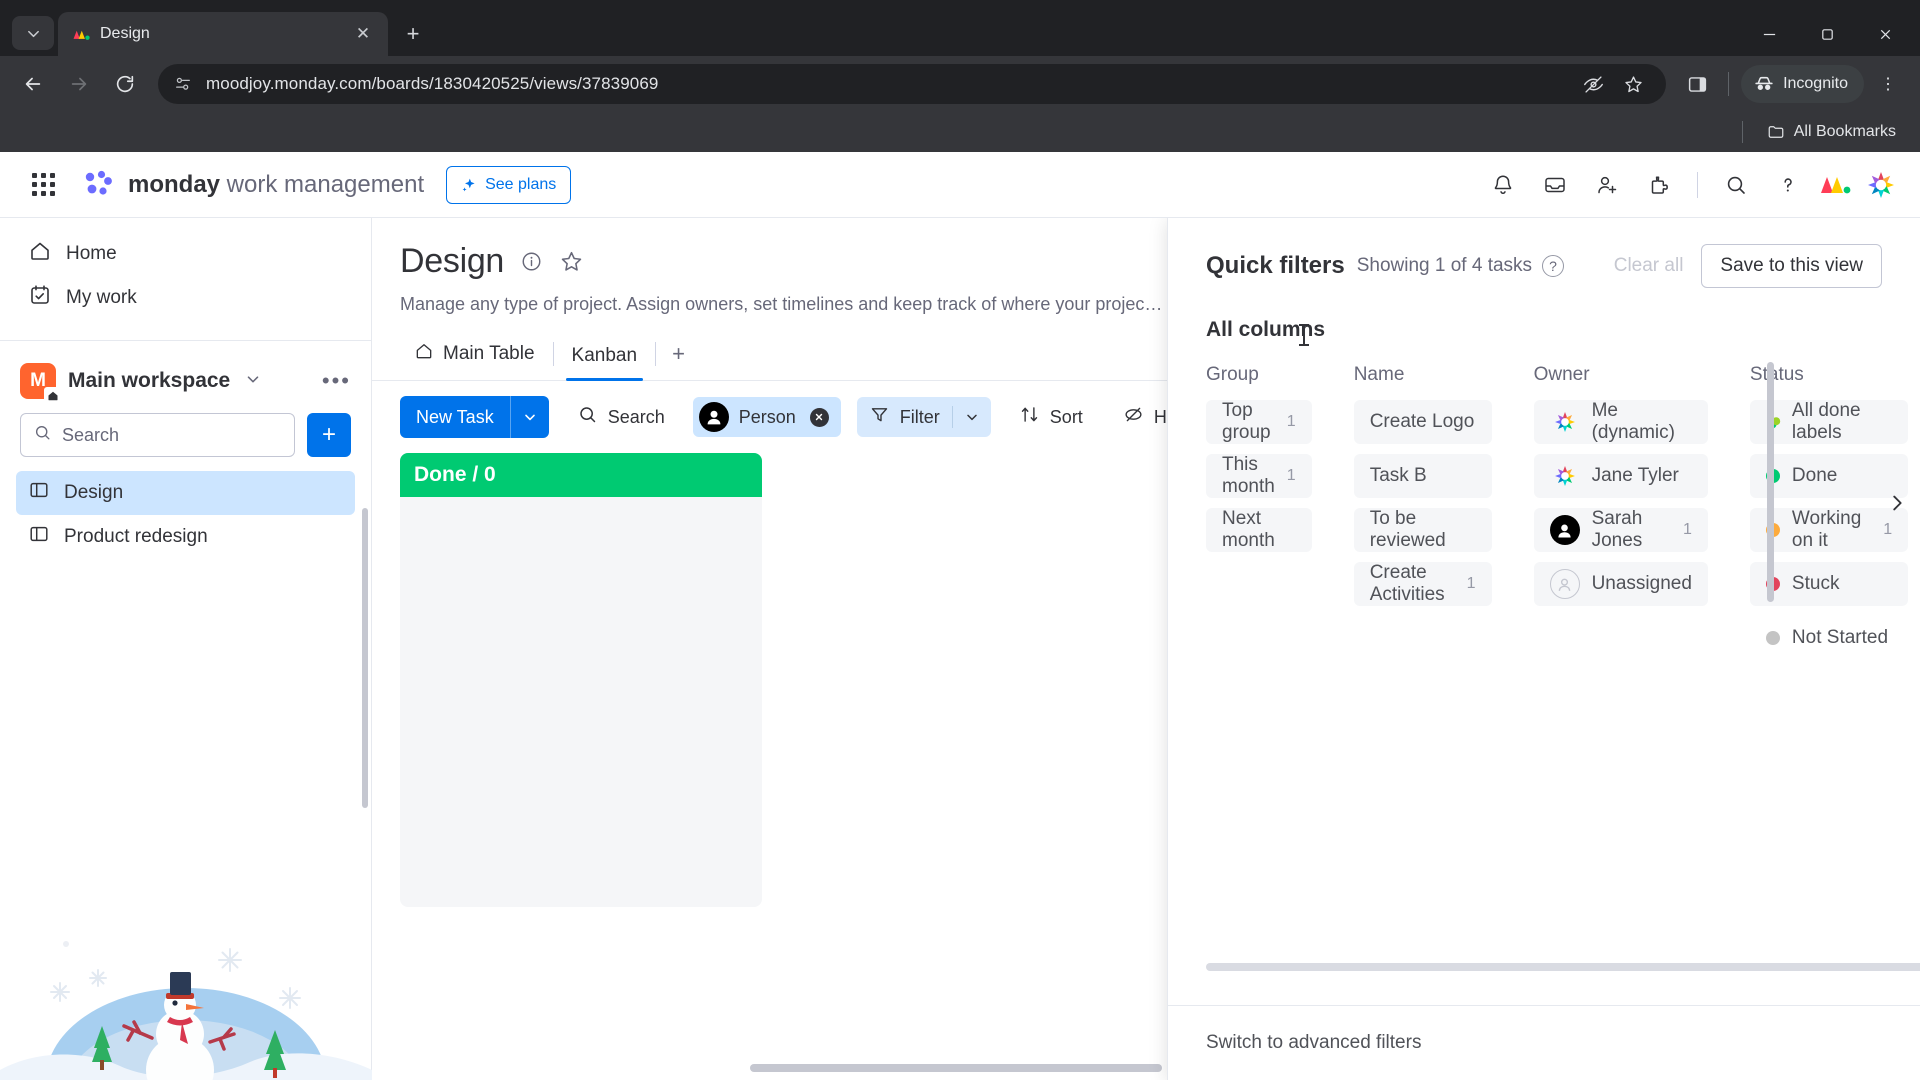 This screenshot has width=1920, height=1080. Describe the element at coordinates (1029, 417) in the screenshot. I see `sort-icon` at that location.